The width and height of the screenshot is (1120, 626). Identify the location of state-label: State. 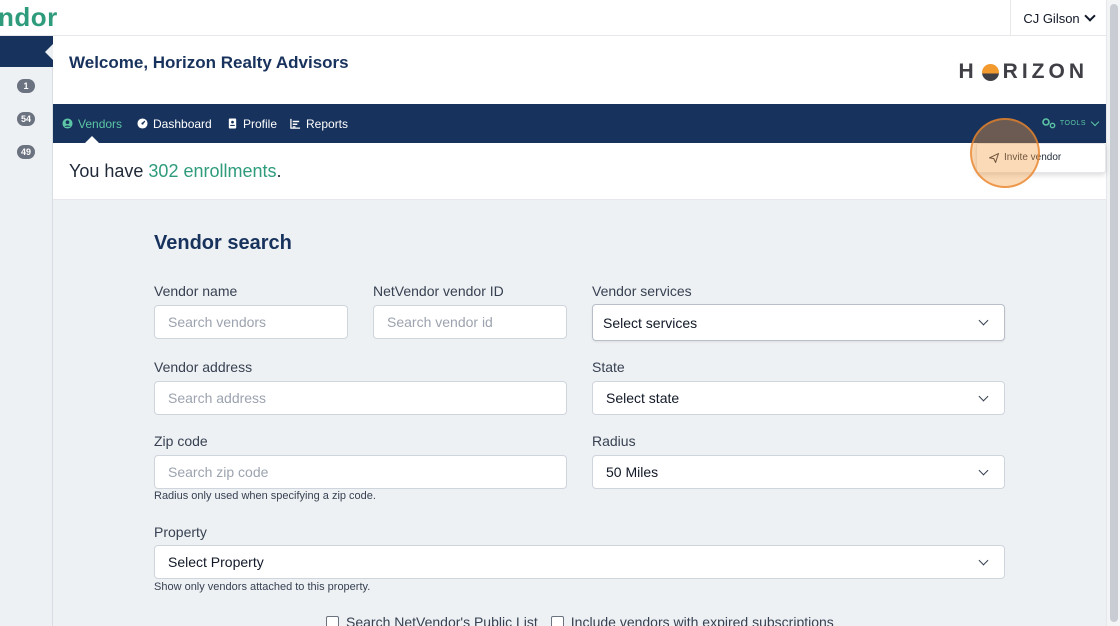
(608, 367).